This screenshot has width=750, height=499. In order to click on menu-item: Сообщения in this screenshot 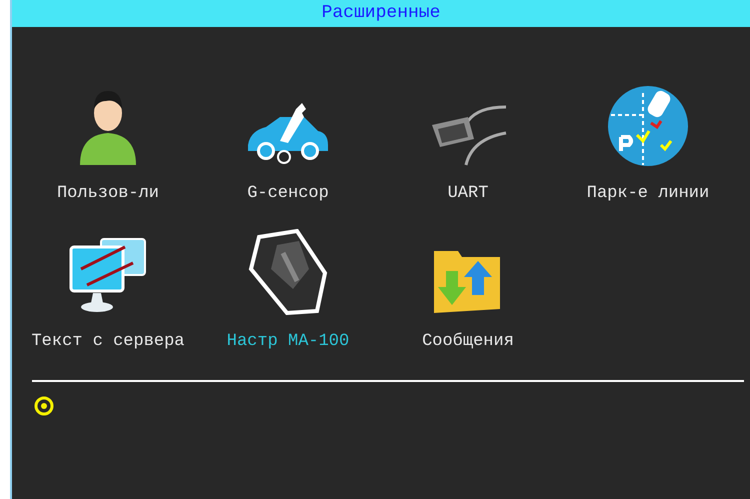, I will do `click(468, 341)`.